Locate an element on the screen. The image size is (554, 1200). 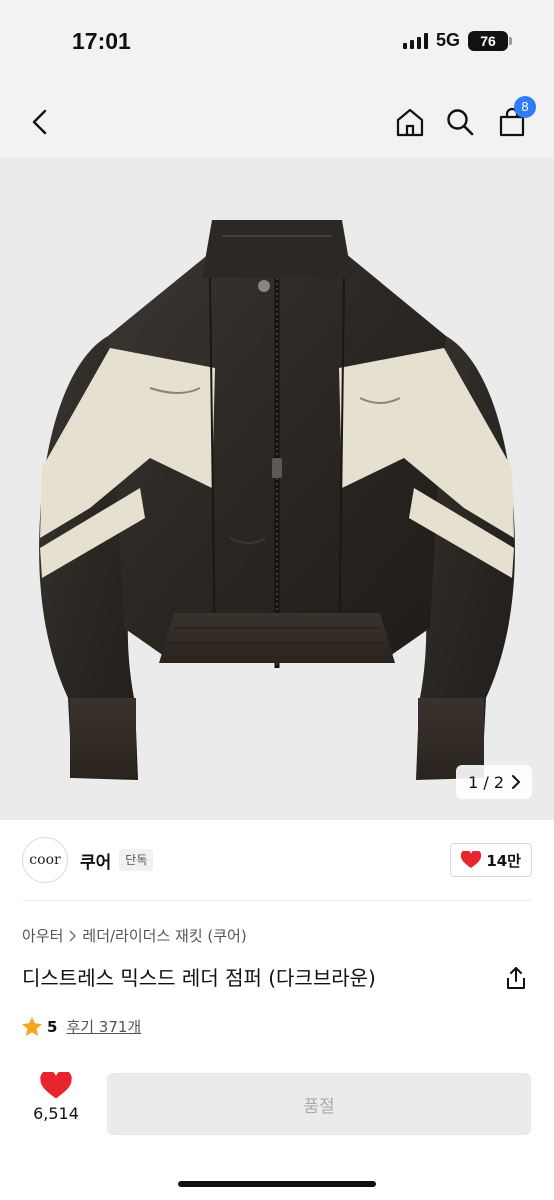
sold-out-button: 품절 is located at coordinates (319, 1104).